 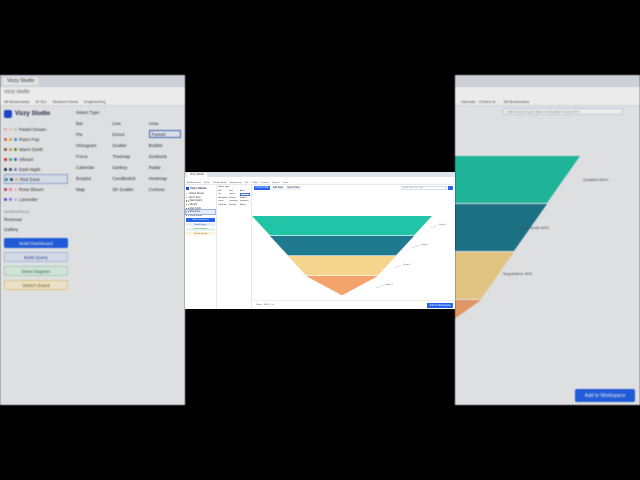 What do you see at coordinates (165, 178) in the screenshot?
I see `chart-type-option: Heatmap` at bounding box center [165, 178].